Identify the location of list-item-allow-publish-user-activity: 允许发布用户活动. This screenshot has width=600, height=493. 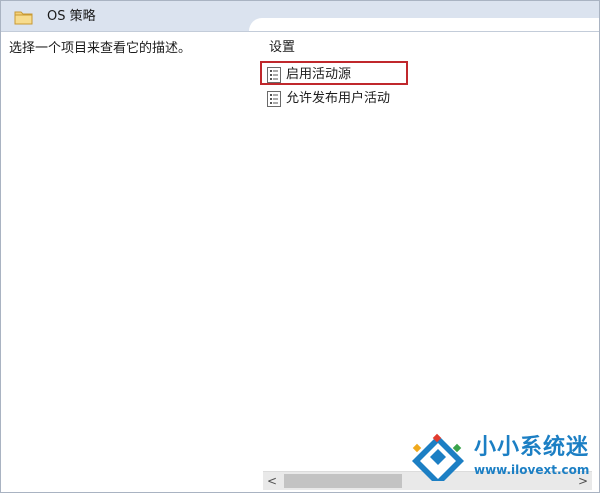
(328, 98).